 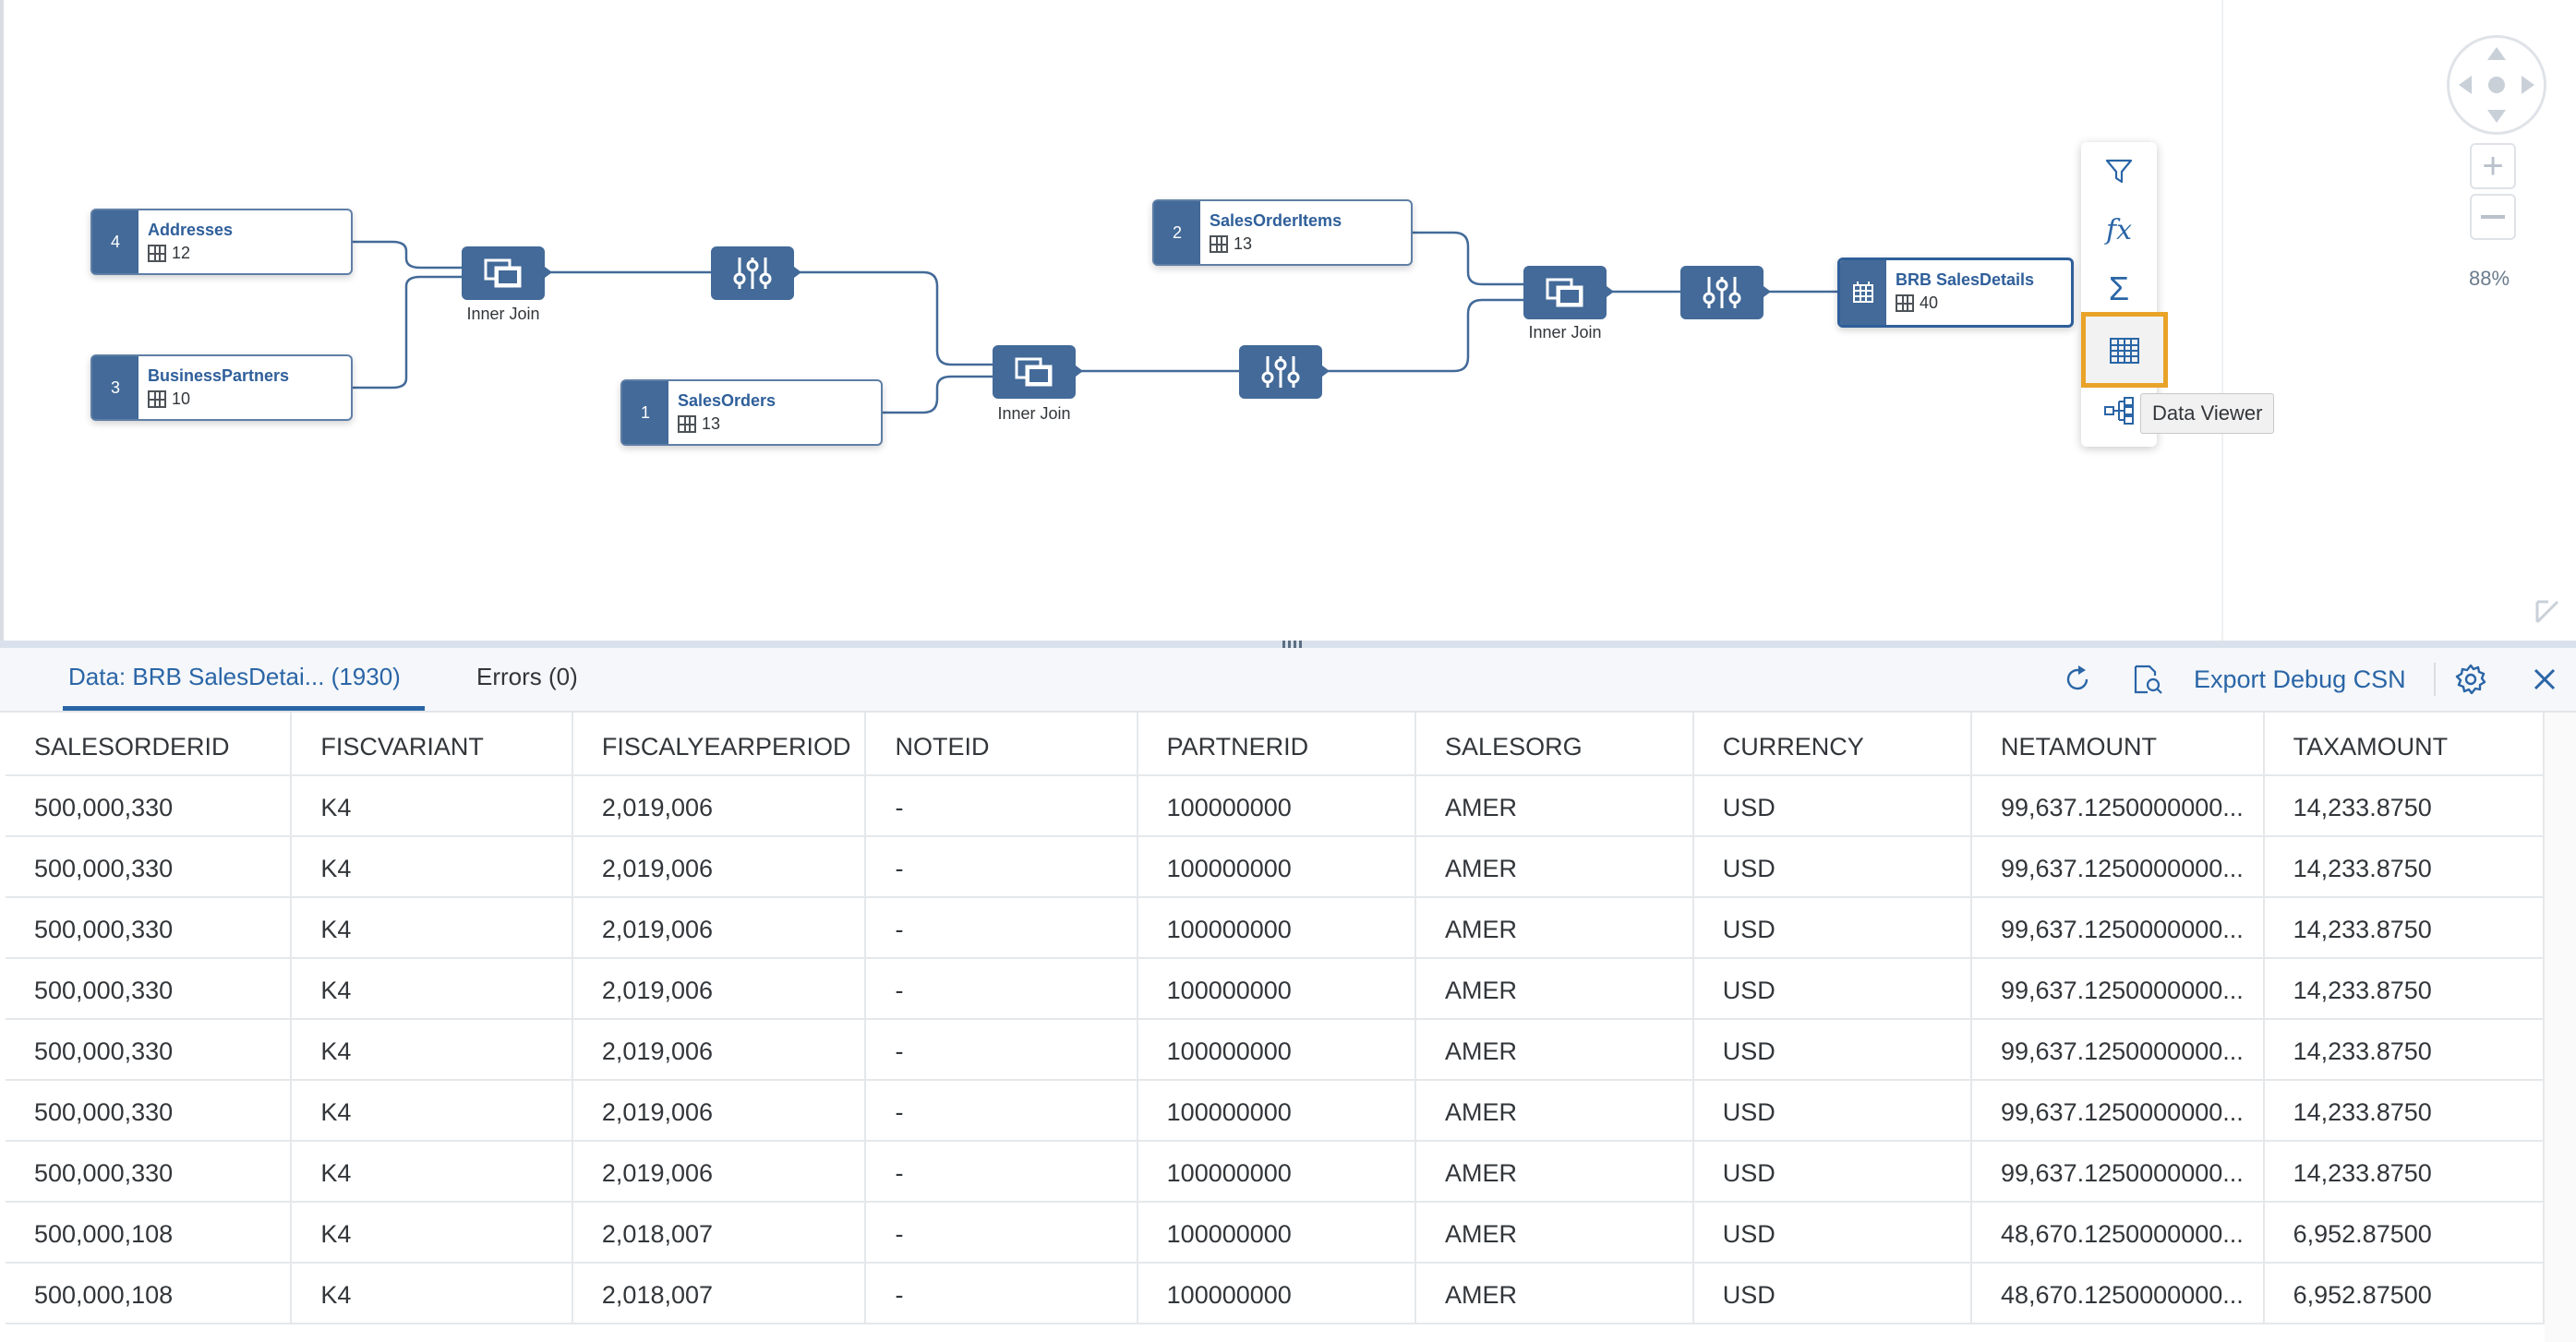 I want to click on fit-to-screen-icon, so click(x=2548, y=611).